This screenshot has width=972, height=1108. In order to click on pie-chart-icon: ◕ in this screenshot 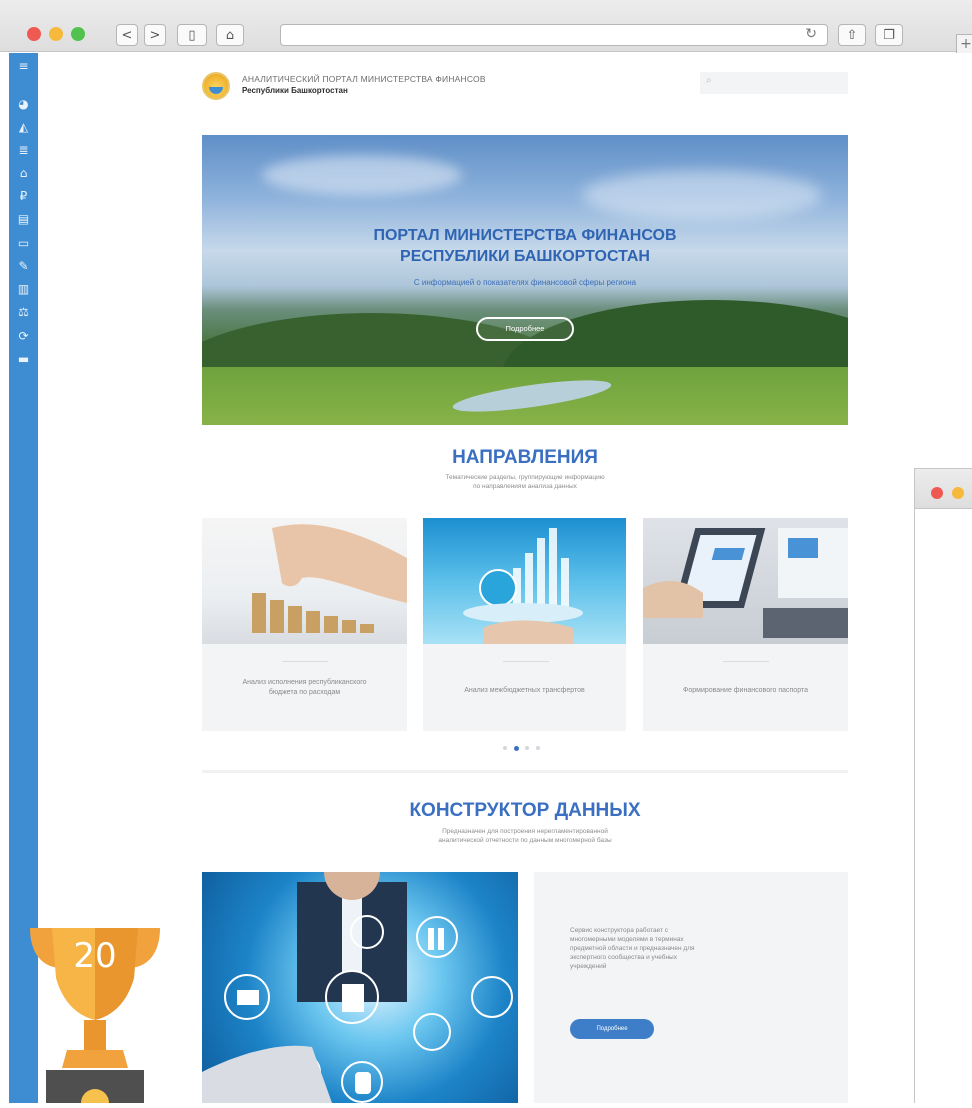, I will do `click(23, 104)`.